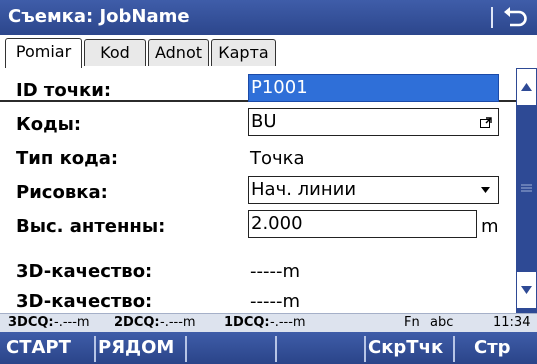  Describe the element at coordinates (64, 90) in the screenshot. I see `point-id-label: ID точки:` at that location.